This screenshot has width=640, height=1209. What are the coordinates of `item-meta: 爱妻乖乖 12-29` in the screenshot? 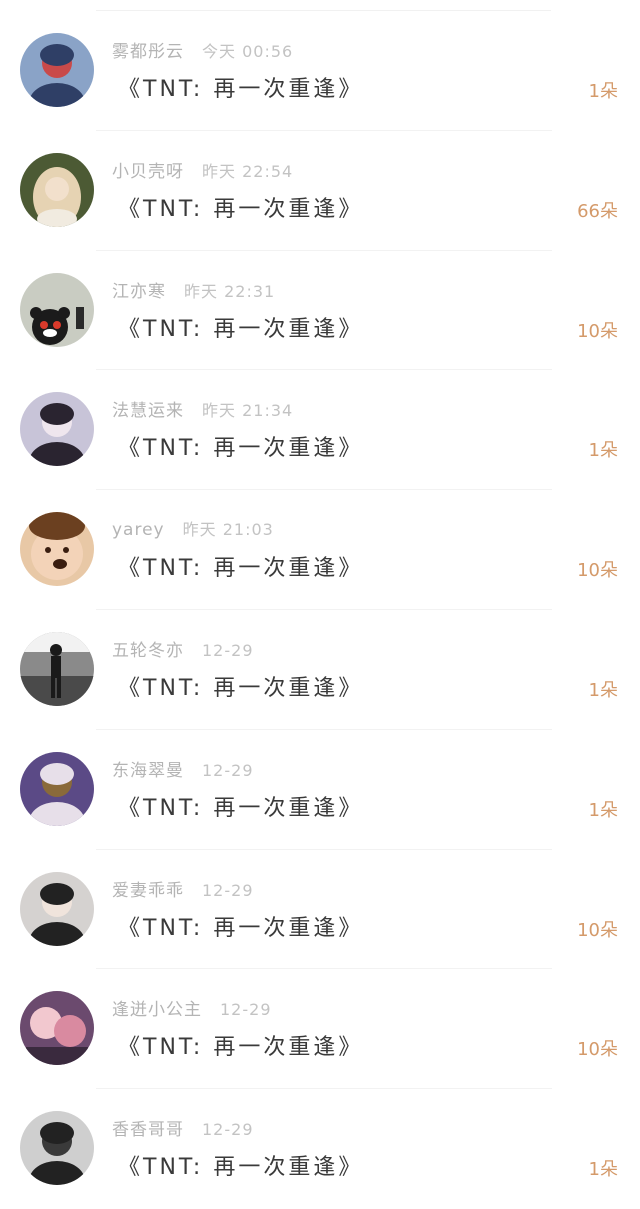 It's located at (183, 888).